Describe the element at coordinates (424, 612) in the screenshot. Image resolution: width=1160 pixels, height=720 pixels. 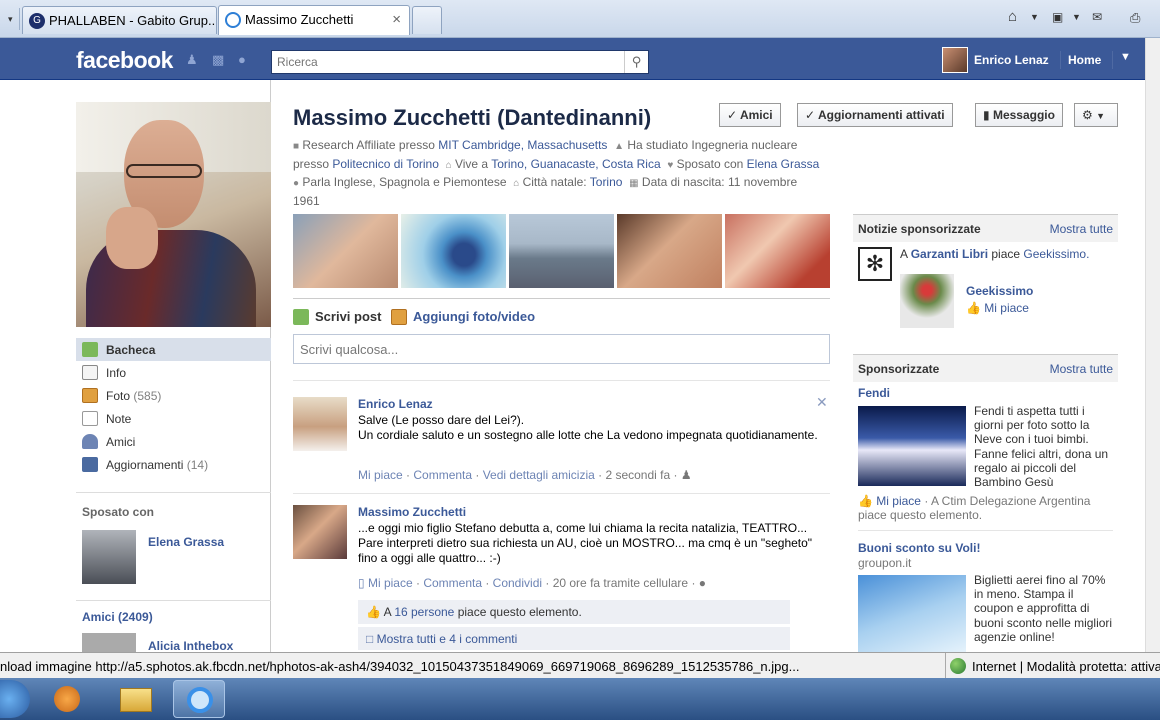
I see `likers-link: 16 persone` at that location.